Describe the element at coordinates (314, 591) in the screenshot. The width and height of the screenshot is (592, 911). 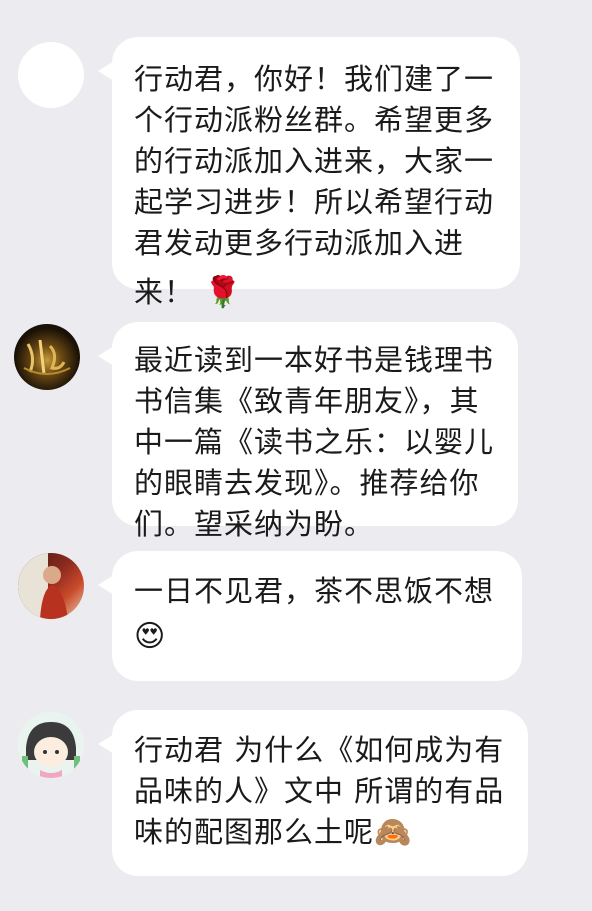
I see `message-line: 一日不见君，茶不思饭不想` at that location.